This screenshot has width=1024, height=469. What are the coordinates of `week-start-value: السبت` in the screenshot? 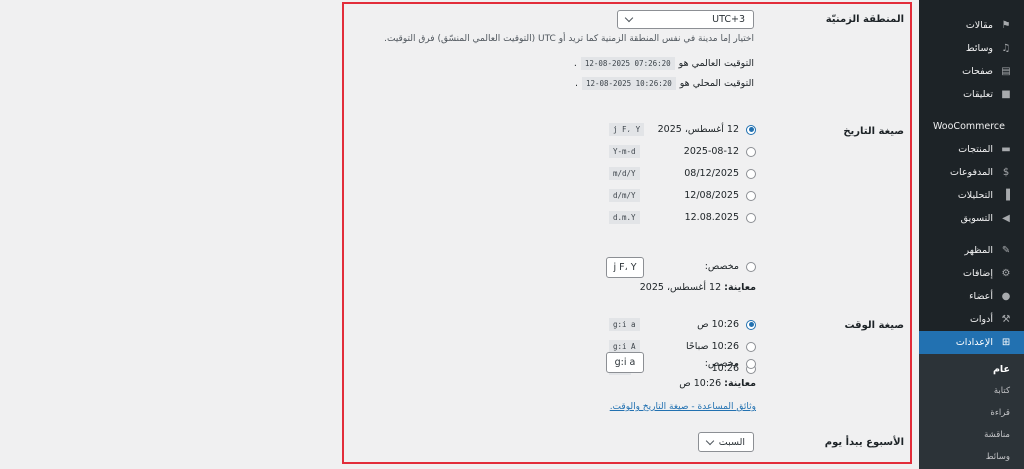 It's located at (731, 442).